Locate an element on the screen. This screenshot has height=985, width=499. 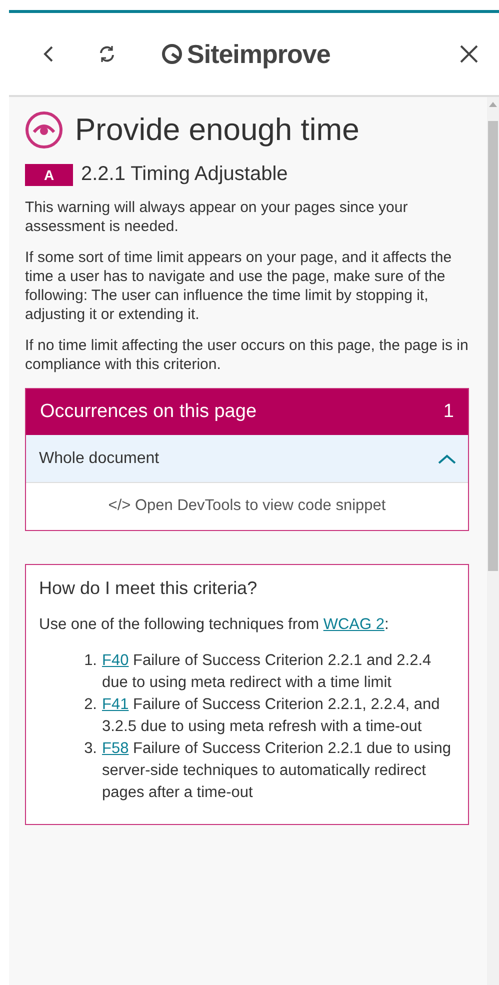
criteria-title: How do I meet this criteria? is located at coordinates (148, 588).